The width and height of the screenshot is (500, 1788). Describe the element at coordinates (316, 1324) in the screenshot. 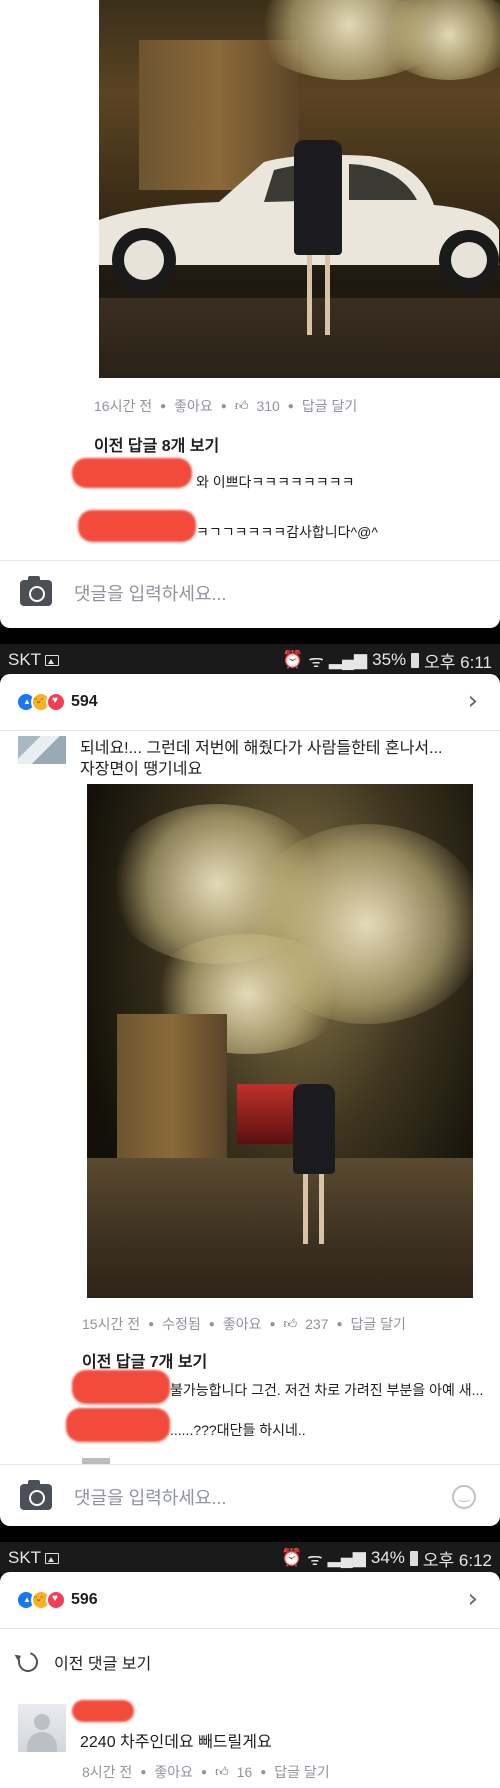

I see `like-count: 237` at that location.